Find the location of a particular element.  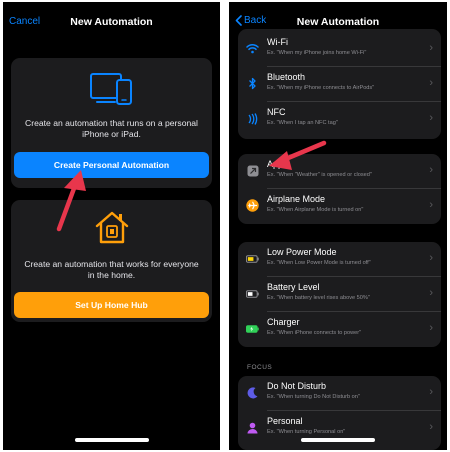

wifi-icon is located at coordinates (252, 48).